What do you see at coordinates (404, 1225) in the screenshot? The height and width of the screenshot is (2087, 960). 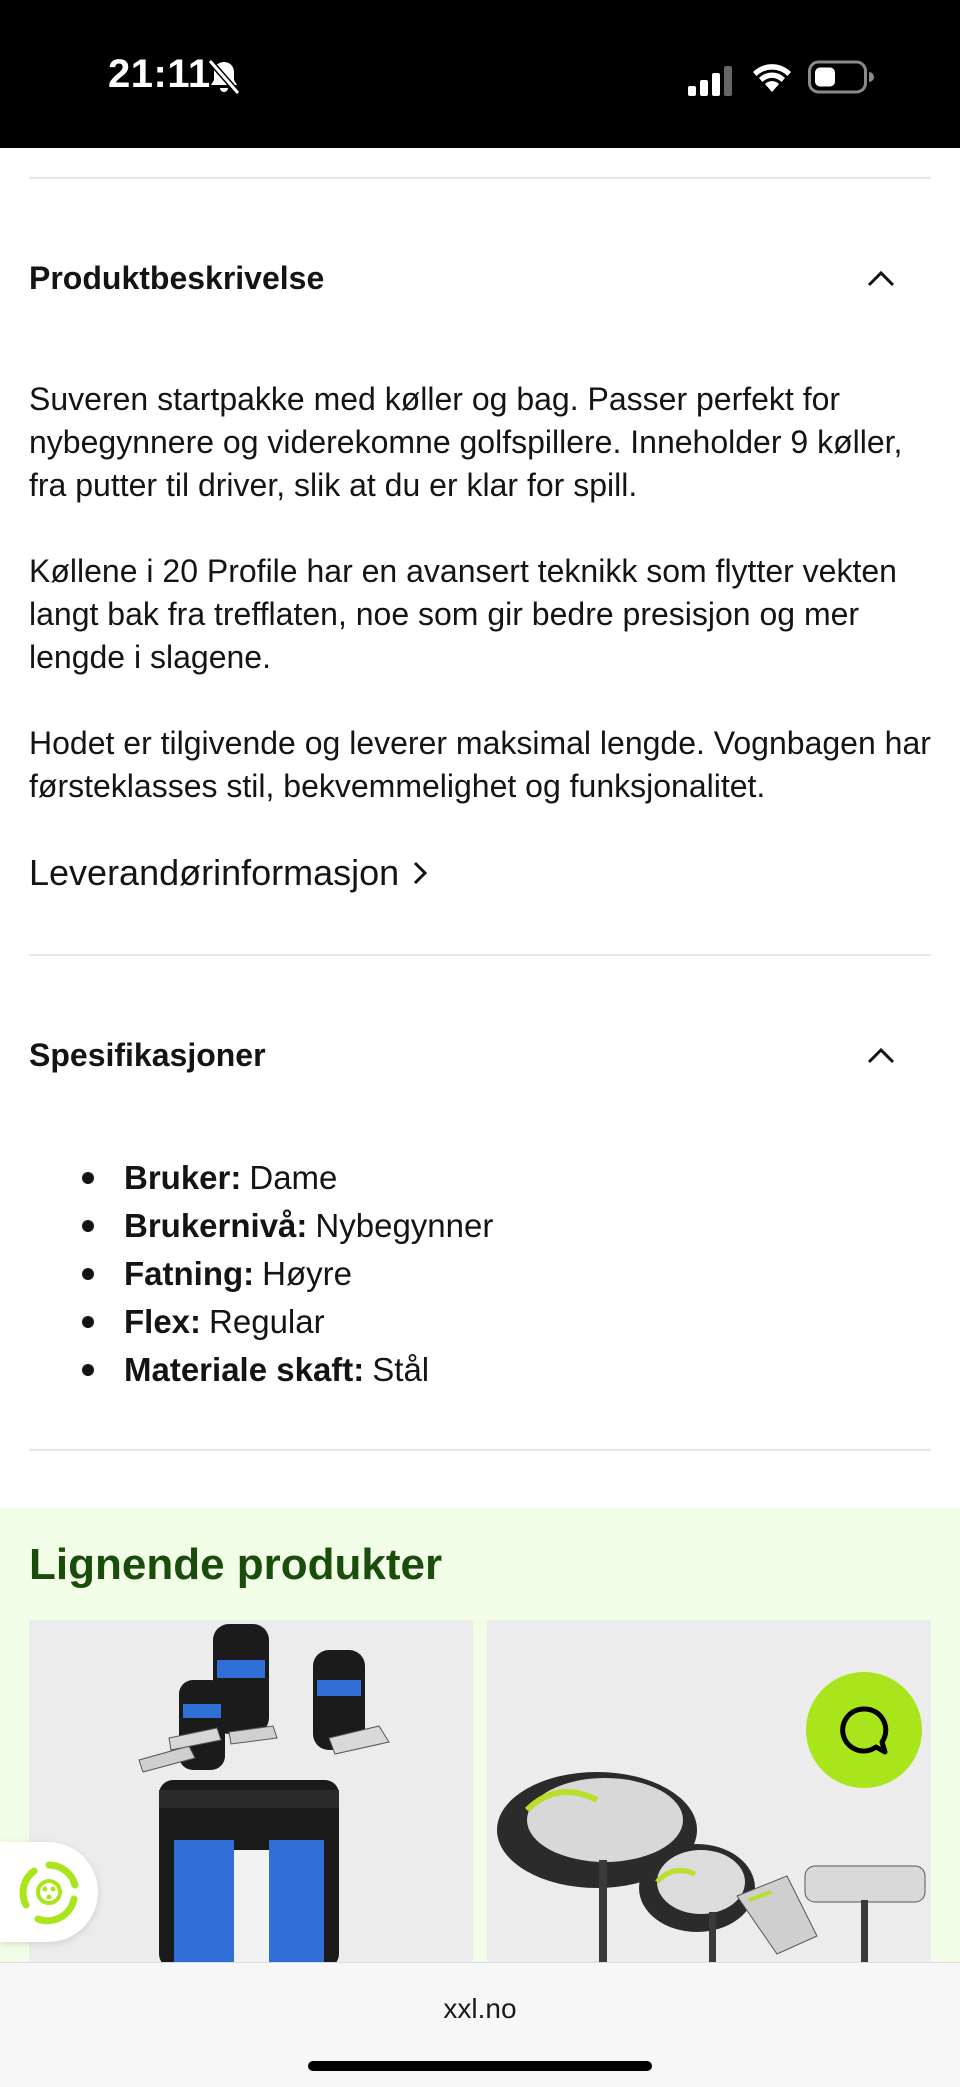 I see `spec-value: Nybegynner` at bounding box center [404, 1225].